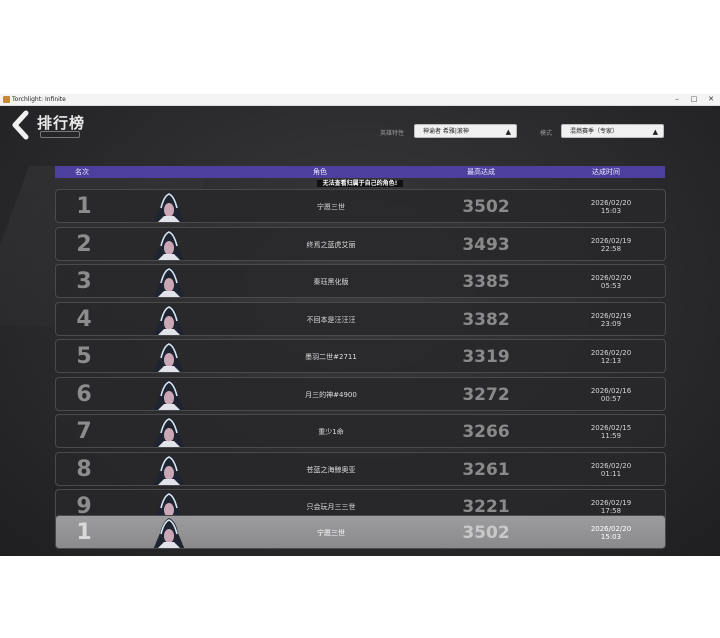  What do you see at coordinates (486, 319) in the screenshot?
I see `player-score: 3382` at bounding box center [486, 319].